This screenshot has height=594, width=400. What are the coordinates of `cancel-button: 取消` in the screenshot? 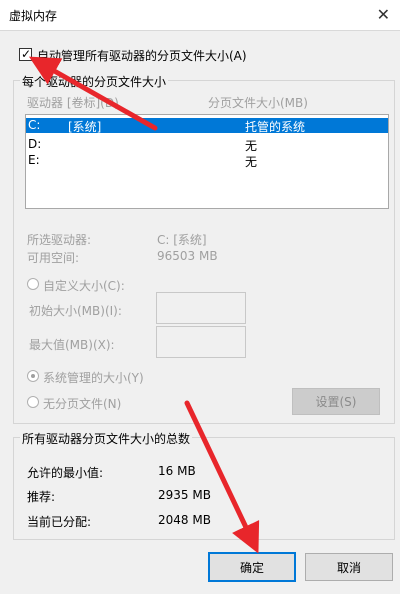 It's located at (349, 567).